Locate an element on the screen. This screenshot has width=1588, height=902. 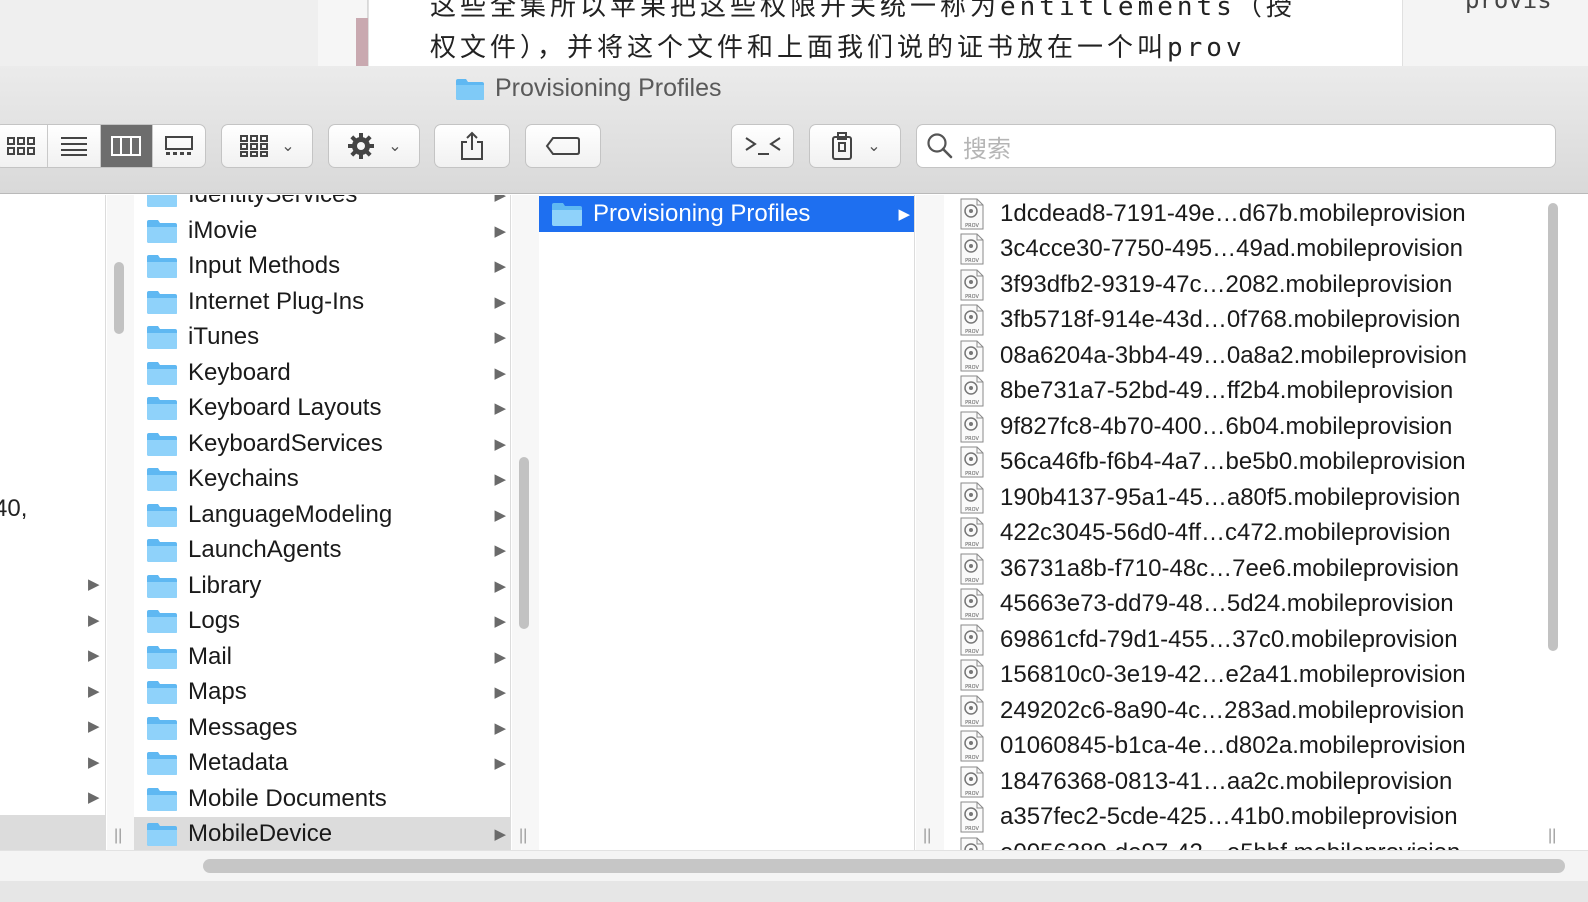
gallery-view-button is located at coordinates (179, 146).